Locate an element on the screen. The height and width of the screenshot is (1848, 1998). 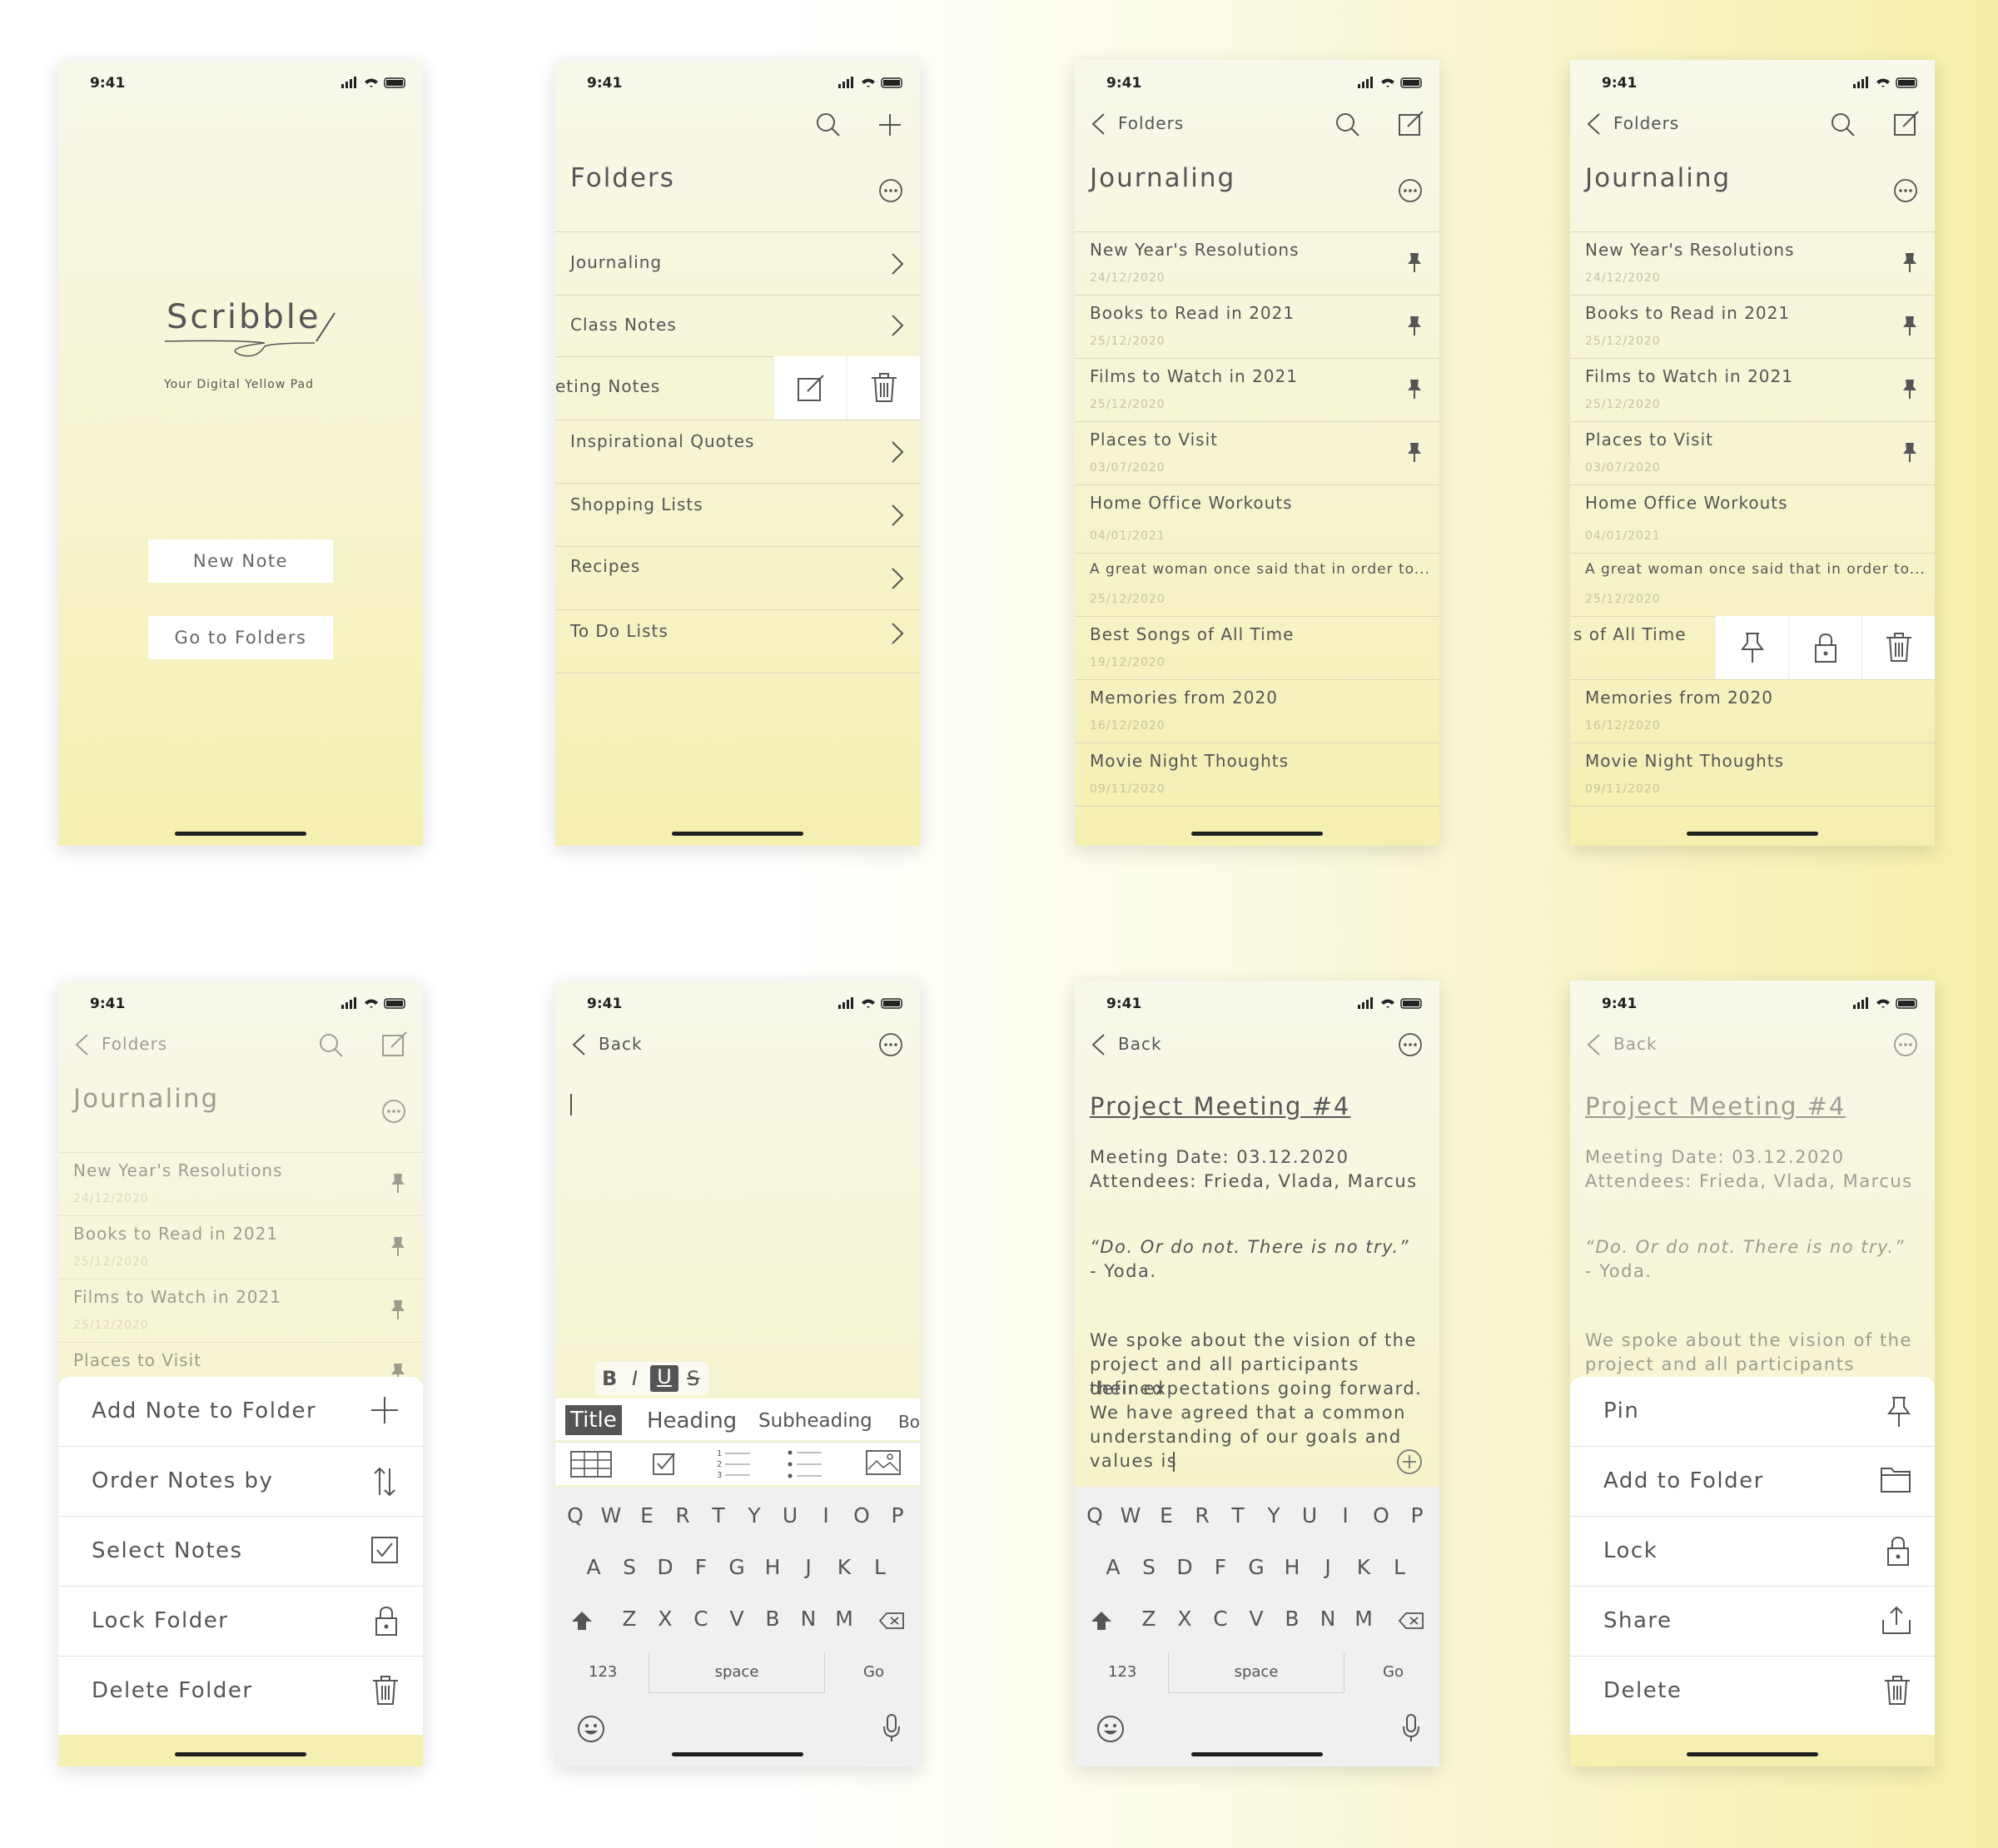
folder-item: To Do Lists is located at coordinates (738, 641).